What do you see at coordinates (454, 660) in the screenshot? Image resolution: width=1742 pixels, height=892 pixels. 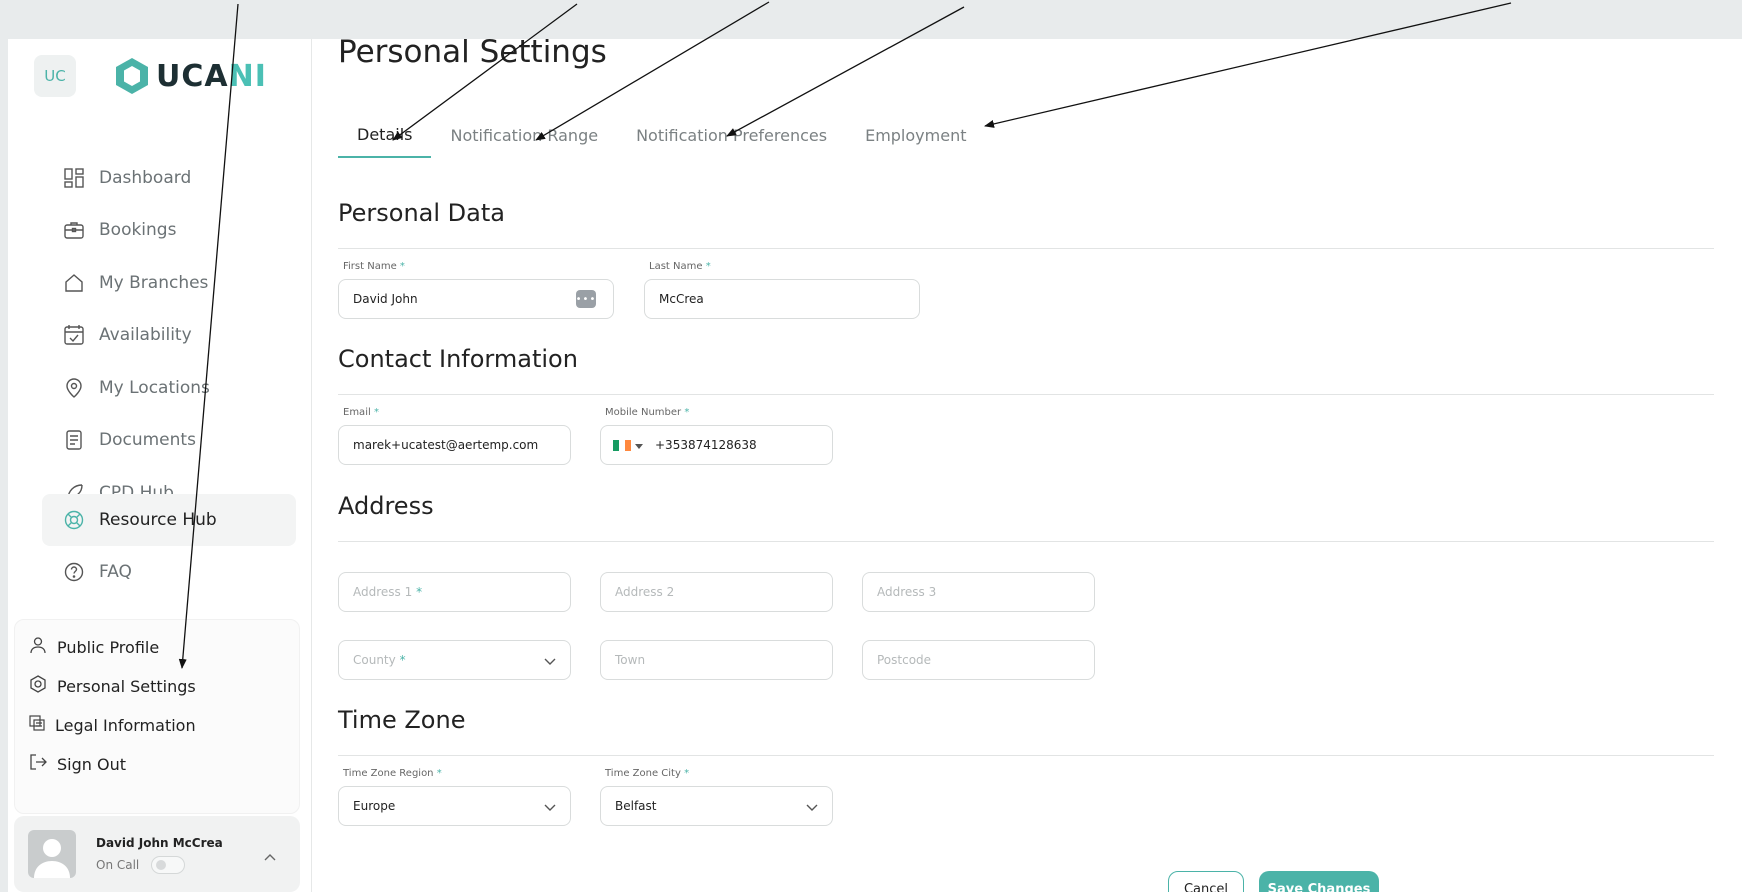 I see `county-select: County *` at bounding box center [454, 660].